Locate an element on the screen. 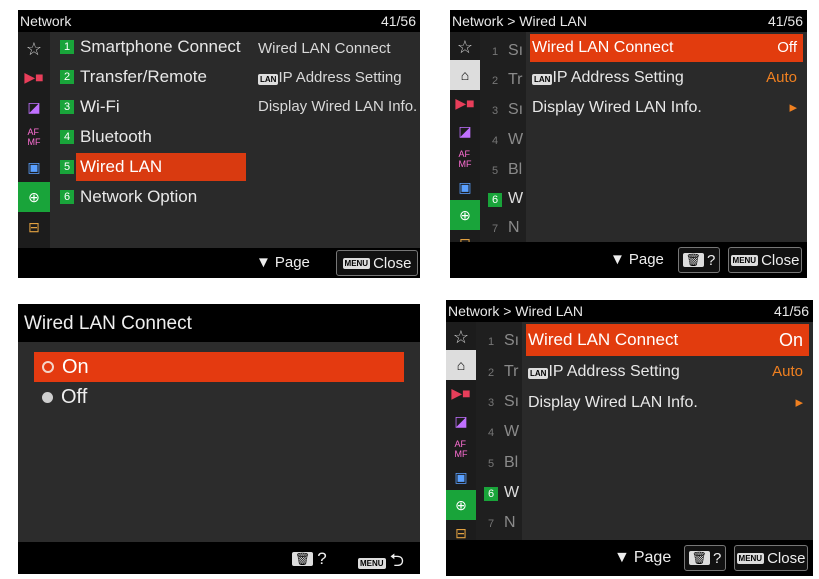  row-wired-lan-connect: Wired LAN Connect On is located at coordinates (667, 340).